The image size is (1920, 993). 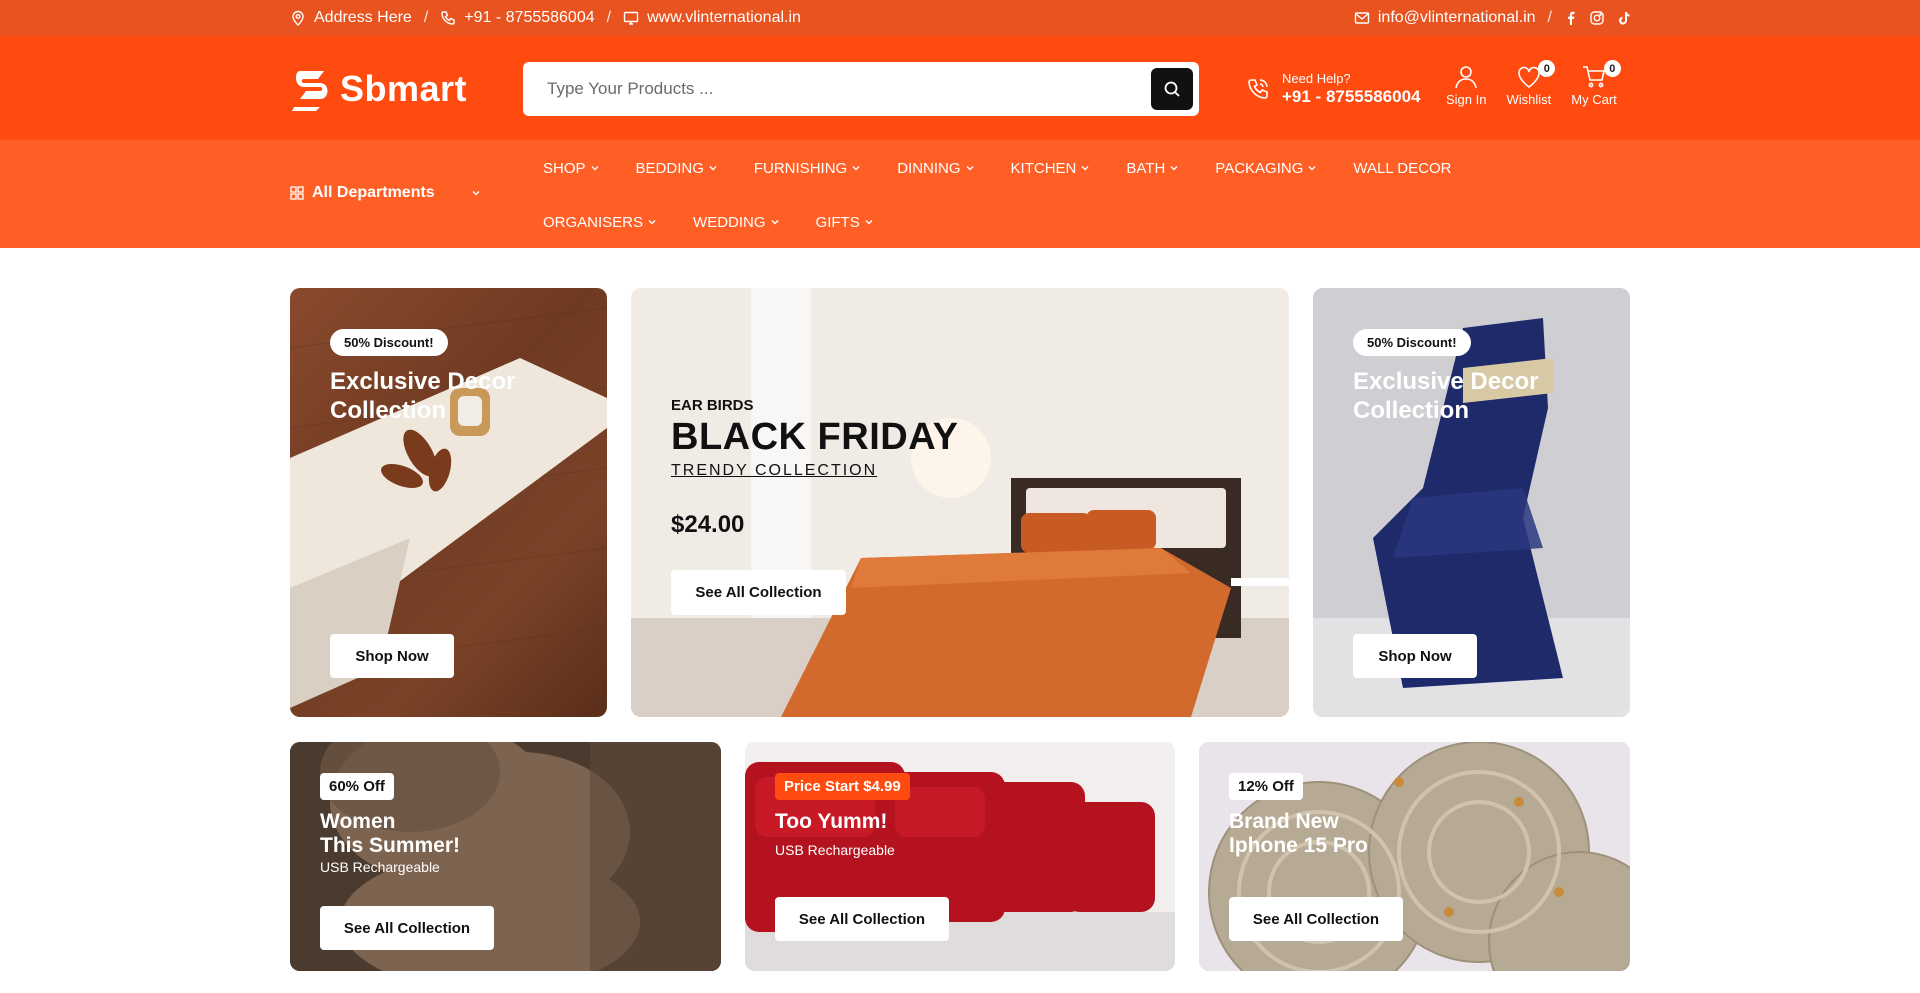 I want to click on promo-title-line2: Iphone 15 Pro, so click(x=1298, y=845).